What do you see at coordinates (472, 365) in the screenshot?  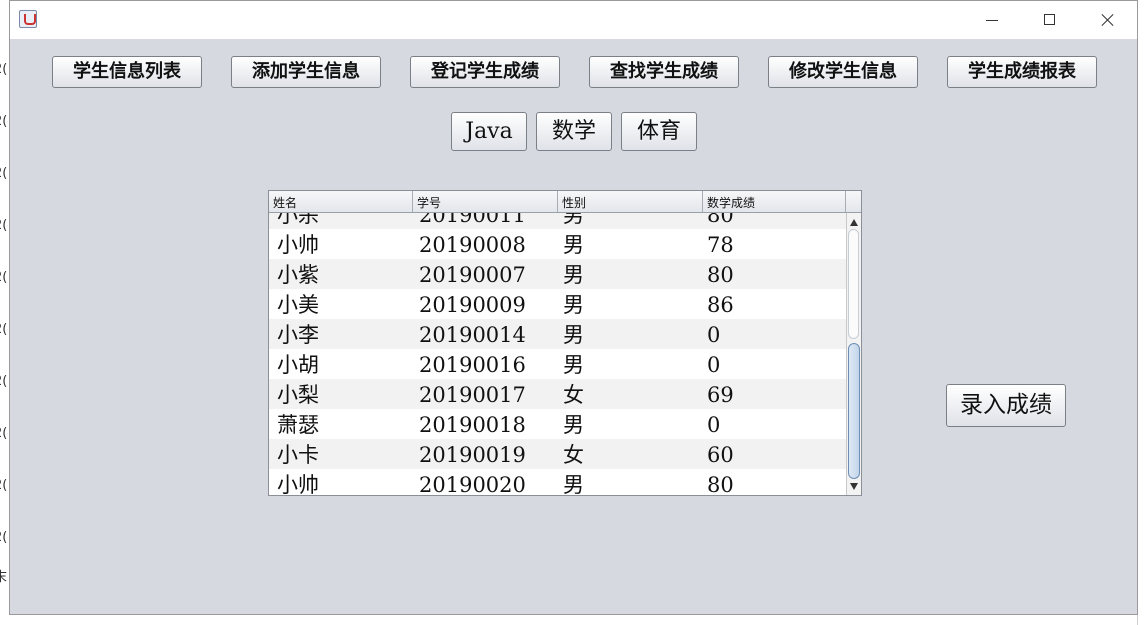 I see `cell-student-id: 20190016` at bounding box center [472, 365].